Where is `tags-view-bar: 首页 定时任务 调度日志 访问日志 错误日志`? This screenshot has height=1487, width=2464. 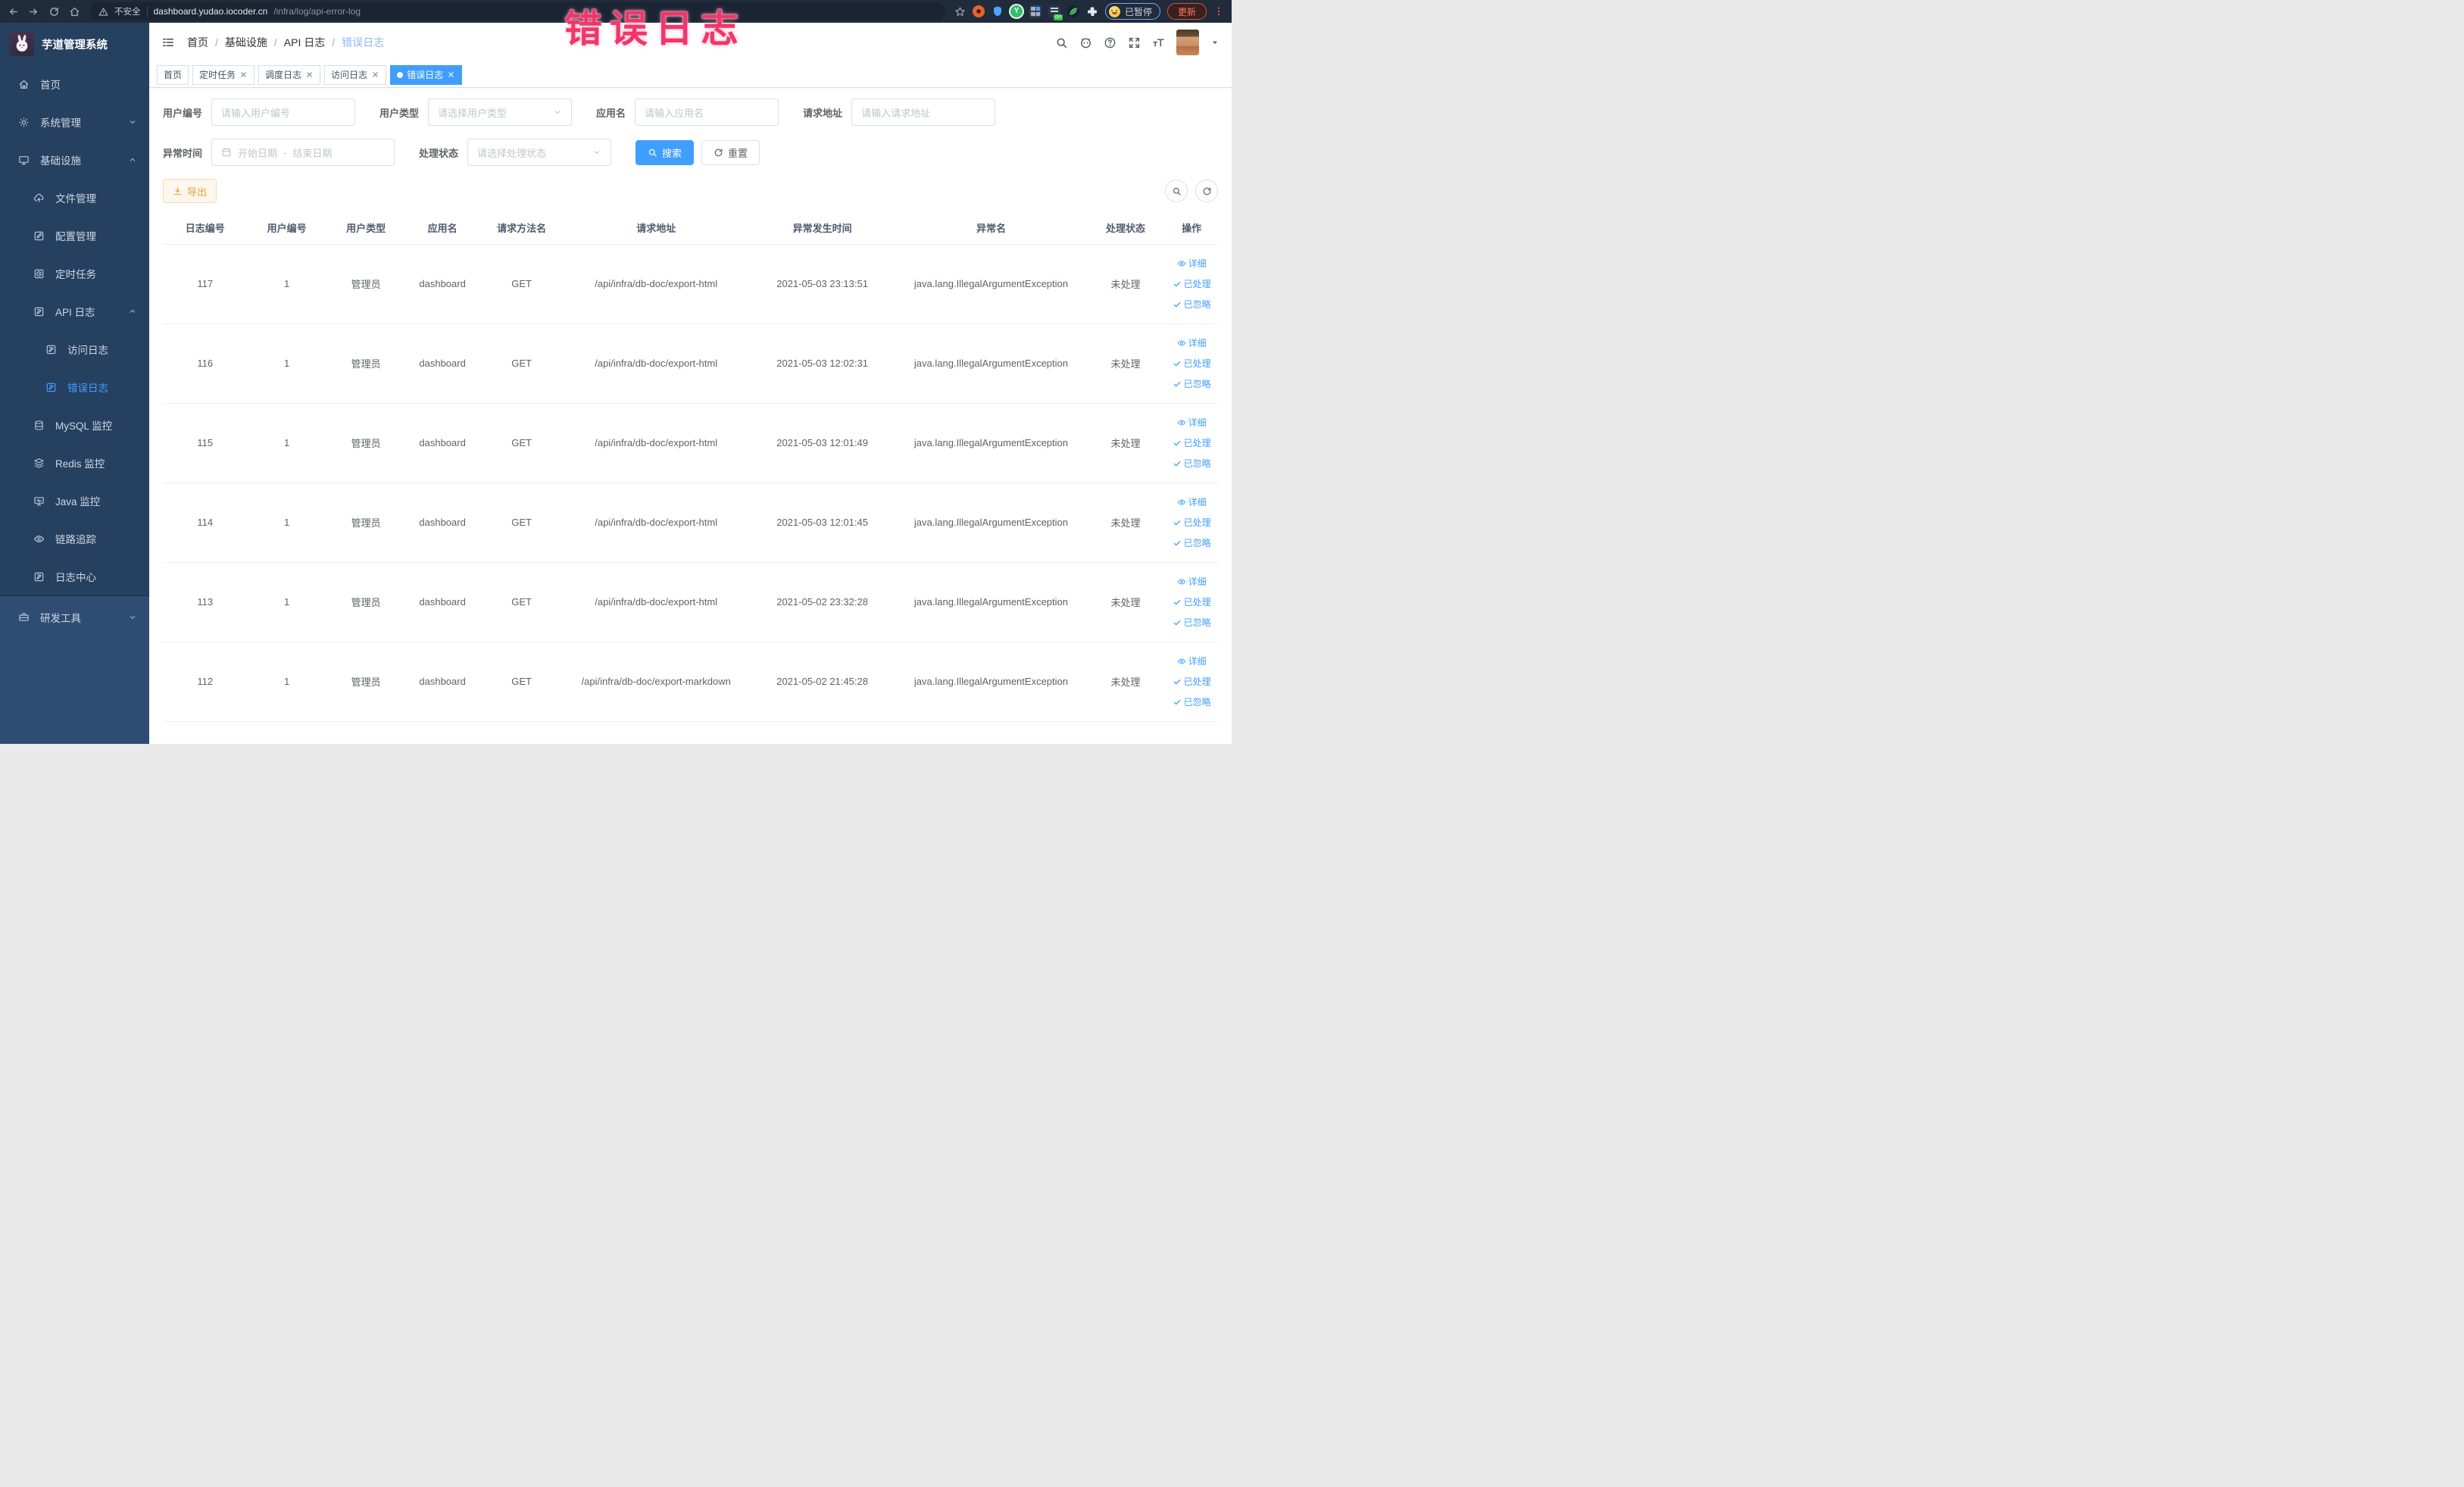
tags-view-bar: 首页 定时任务 调度日志 访问日志 错误日志 is located at coordinates (690, 75).